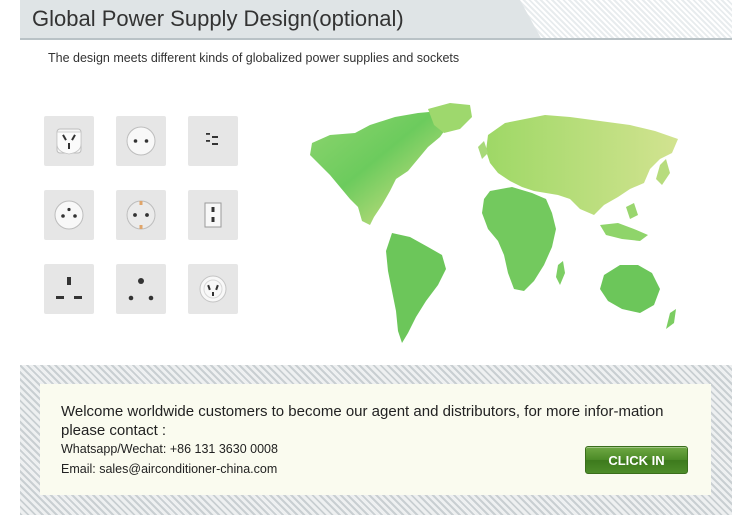 This screenshot has height=515, width=750. What do you see at coordinates (218, 18) in the screenshot?
I see `page-title: Global Power Supply Design(optional)` at bounding box center [218, 18].